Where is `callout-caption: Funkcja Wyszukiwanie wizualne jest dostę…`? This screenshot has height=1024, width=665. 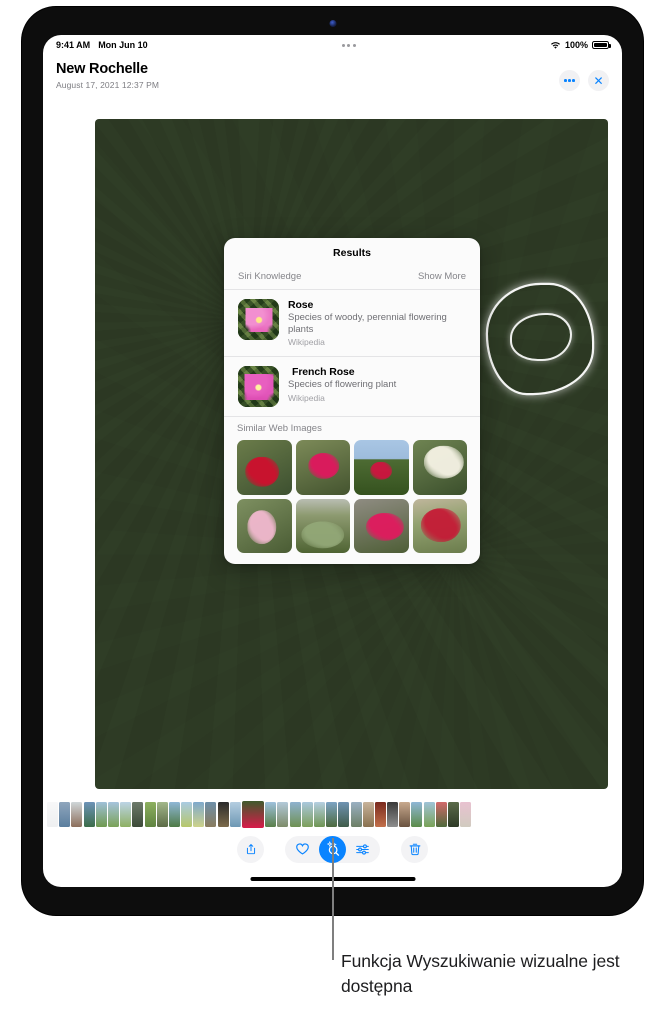
callout-caption: Funkcja Wyszukiwanie wizualne jest dostę… is located at coordinates (480, 973).